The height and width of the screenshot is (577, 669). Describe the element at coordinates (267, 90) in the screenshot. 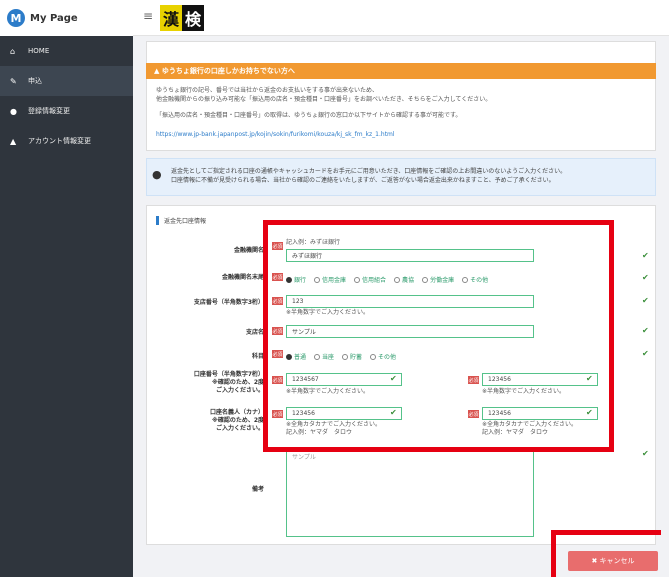

I see `notice-line-1: ゆうちょ銀行の記号、番号では当社から返金のお支払いをする事が出来ないため、` at that location.